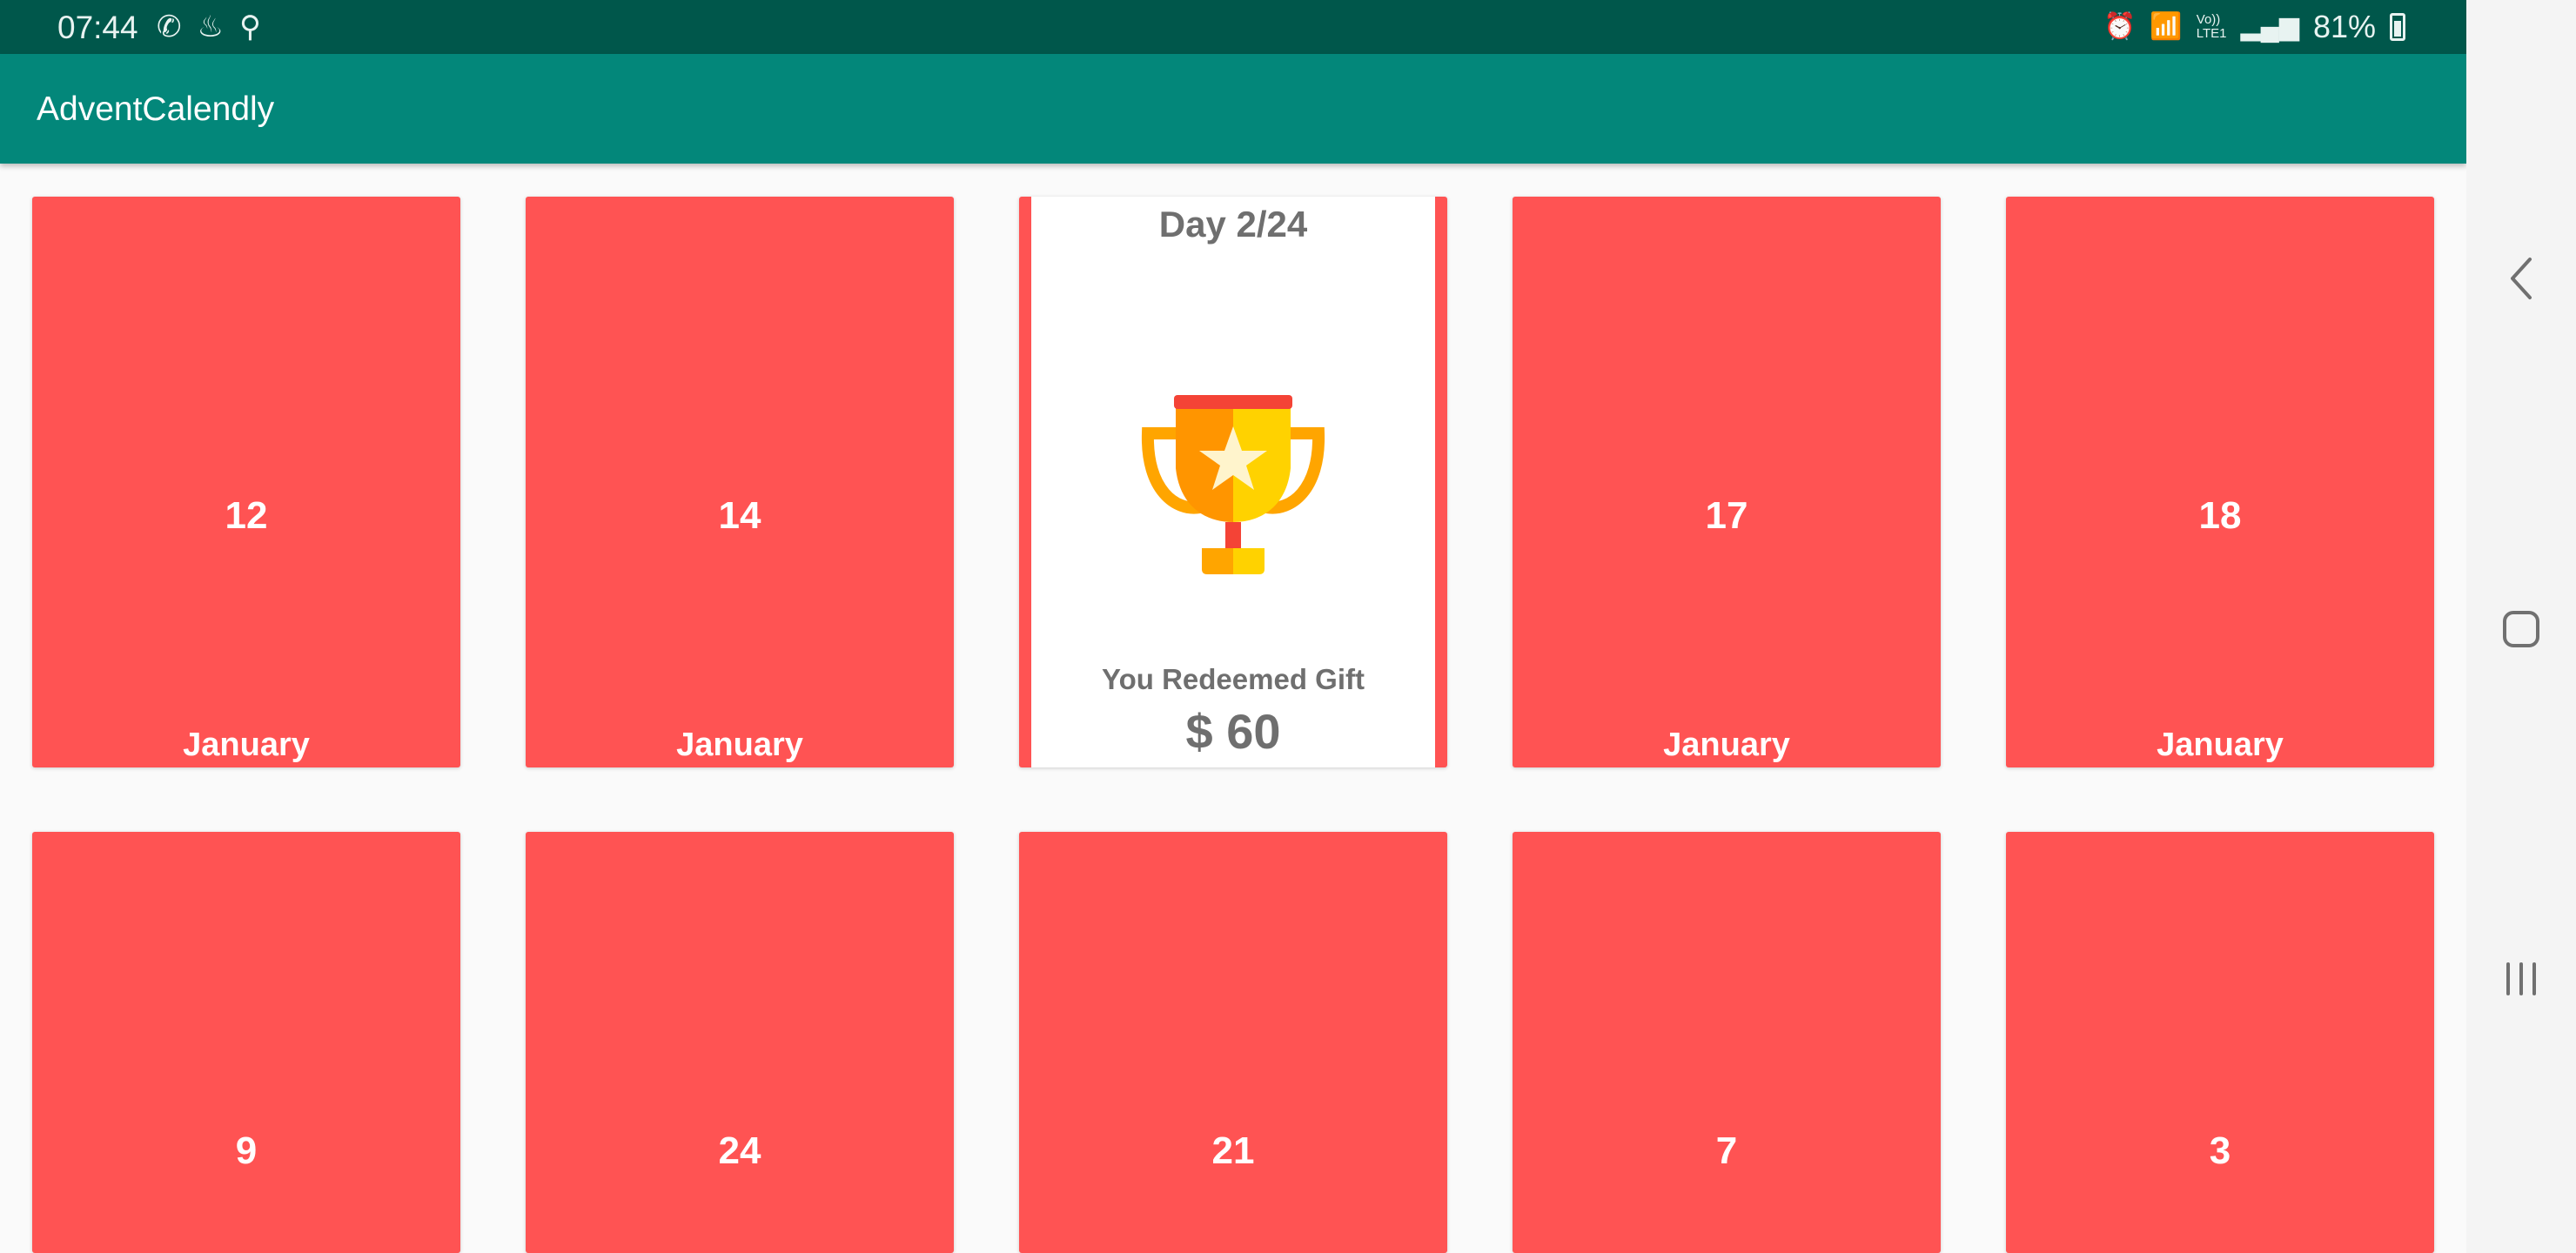  I want to click on volte-icon: Vo)) LTE1, so click(2211, 26).